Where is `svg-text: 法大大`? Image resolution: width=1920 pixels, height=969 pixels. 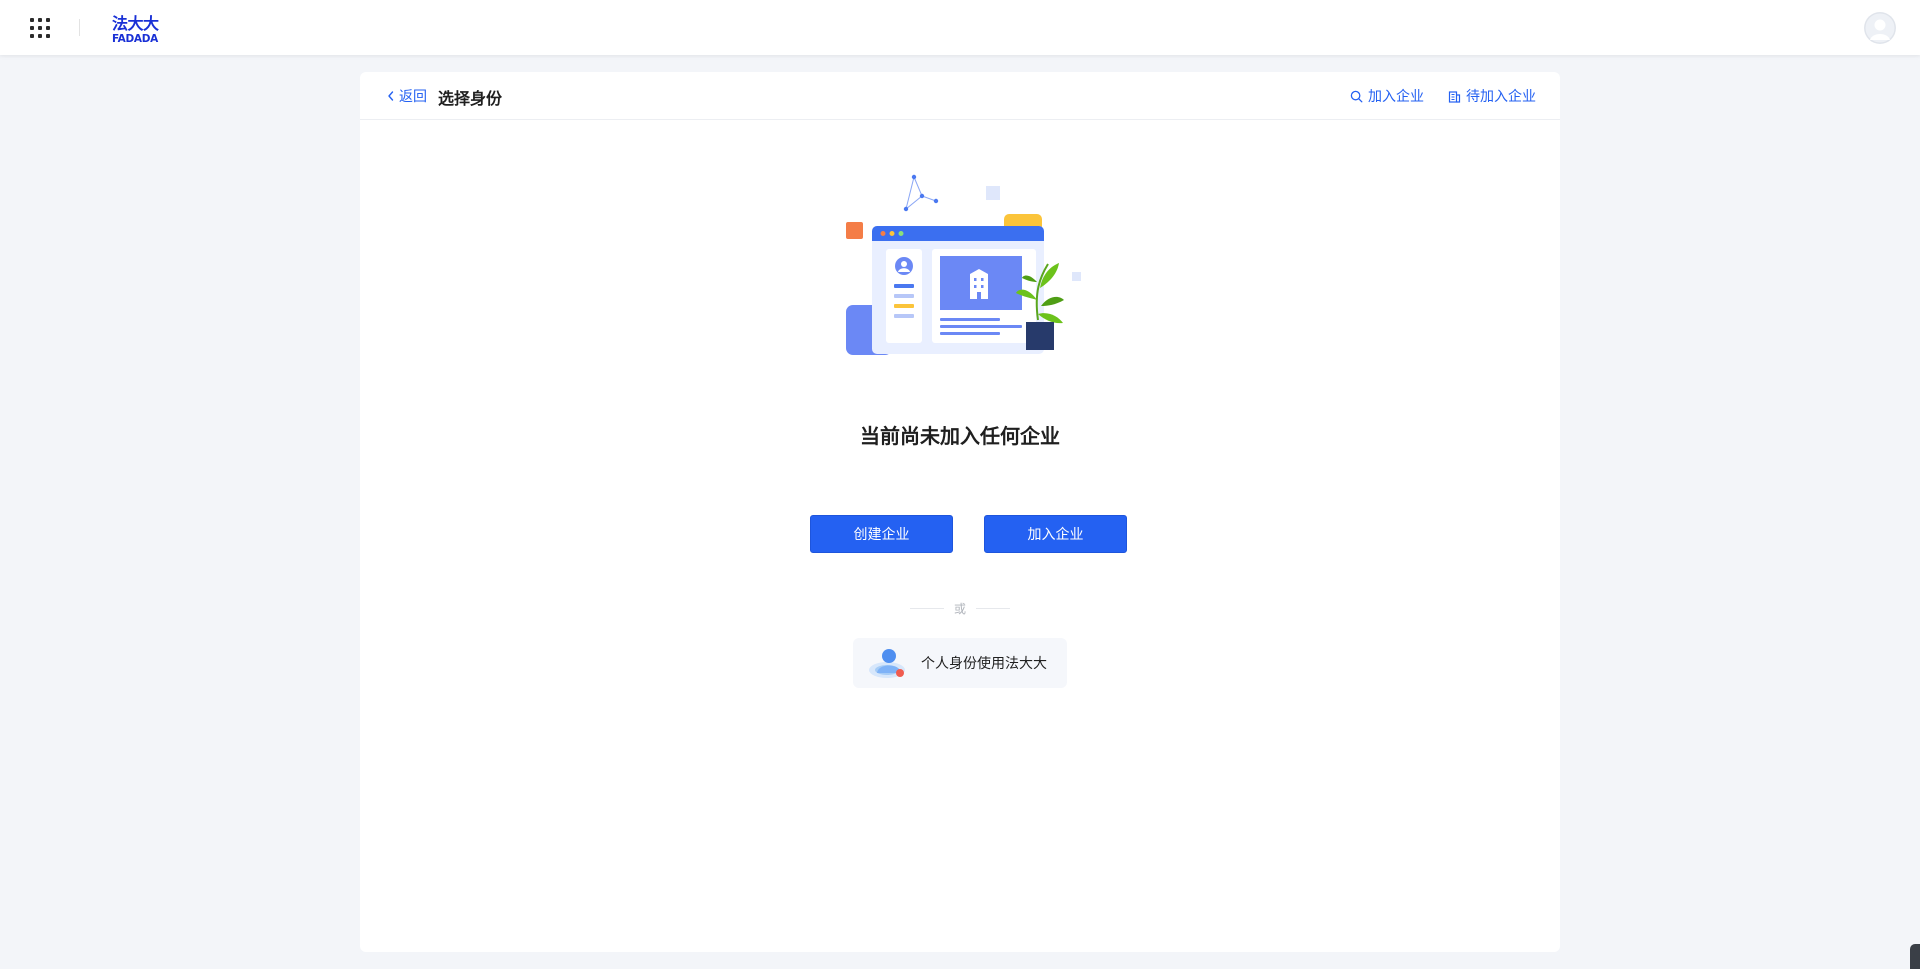 svg-text: 法大大 is located at coordinates (135, 23).